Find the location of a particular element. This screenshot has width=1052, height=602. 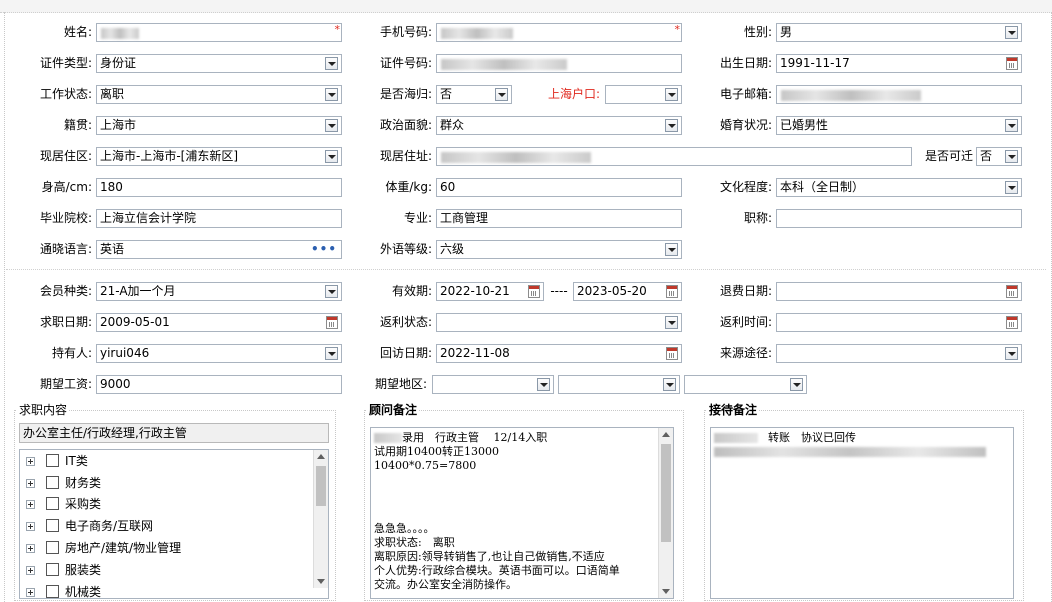

id-type-select: 身份证 is located at coordinates (219, 63).